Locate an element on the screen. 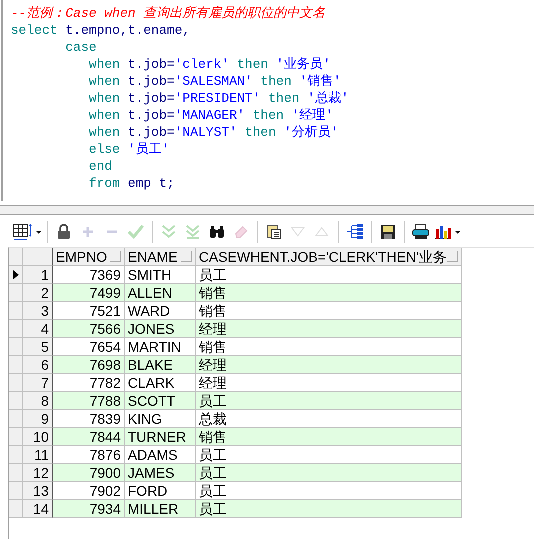 The height and width of the screenshot is (539, 534). row-number: 7 is located at coordinates (38, 383).